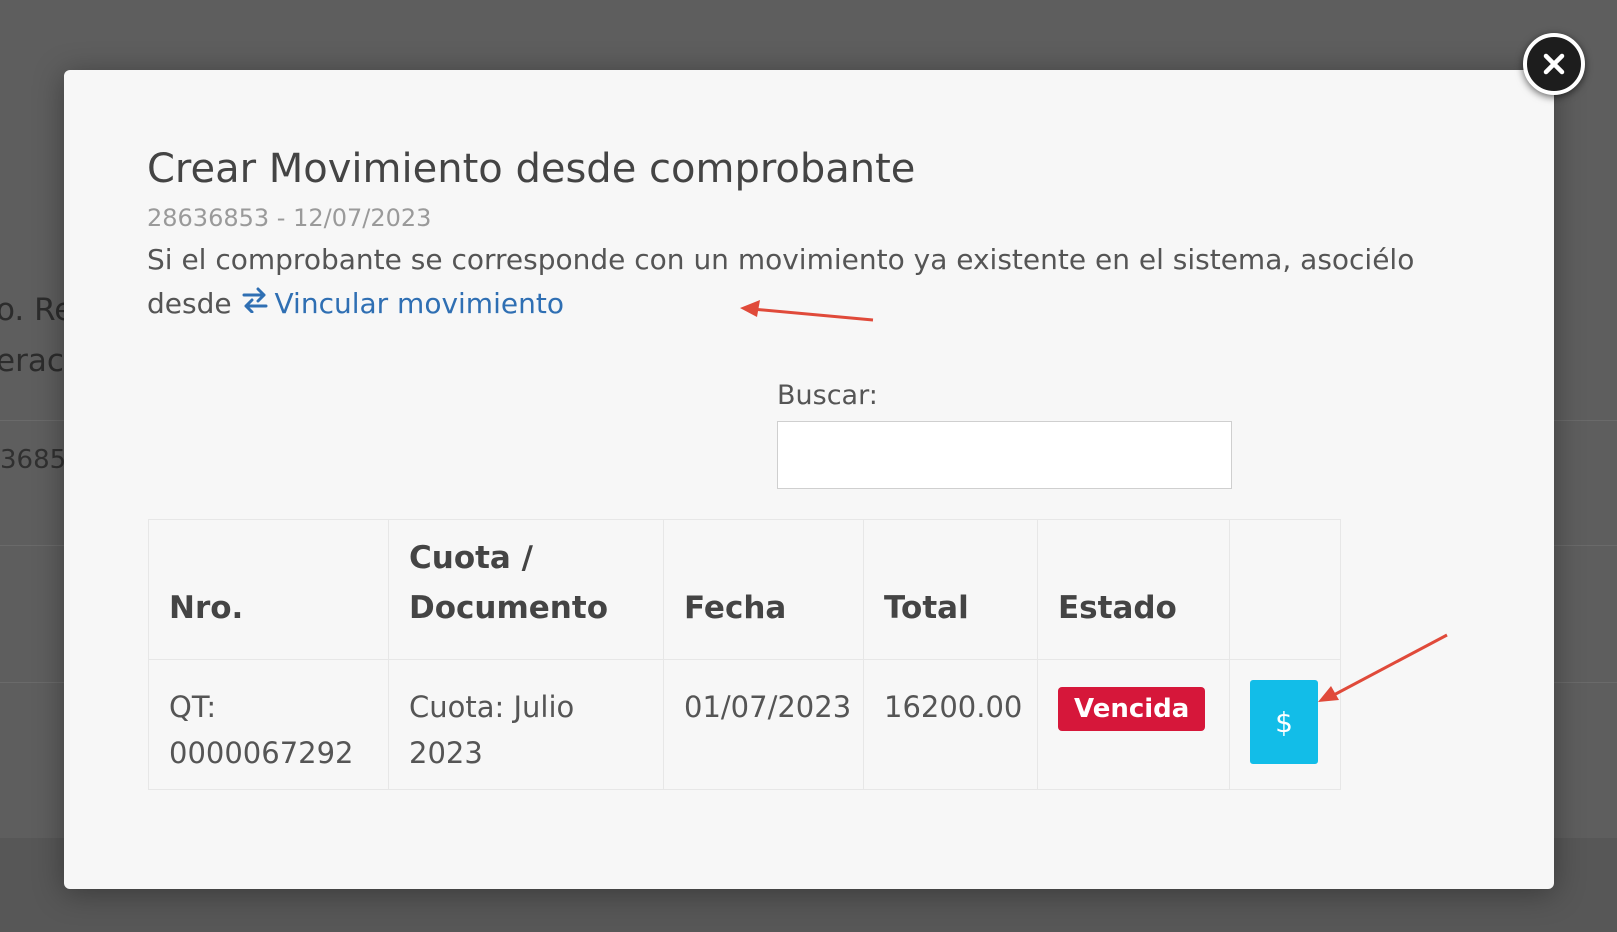 The image size is (1617, 932). What do you see at coordinates (950, 724) in the screenshot?
I see `cell-total: 16200.00` at bounding box center [950, 724].